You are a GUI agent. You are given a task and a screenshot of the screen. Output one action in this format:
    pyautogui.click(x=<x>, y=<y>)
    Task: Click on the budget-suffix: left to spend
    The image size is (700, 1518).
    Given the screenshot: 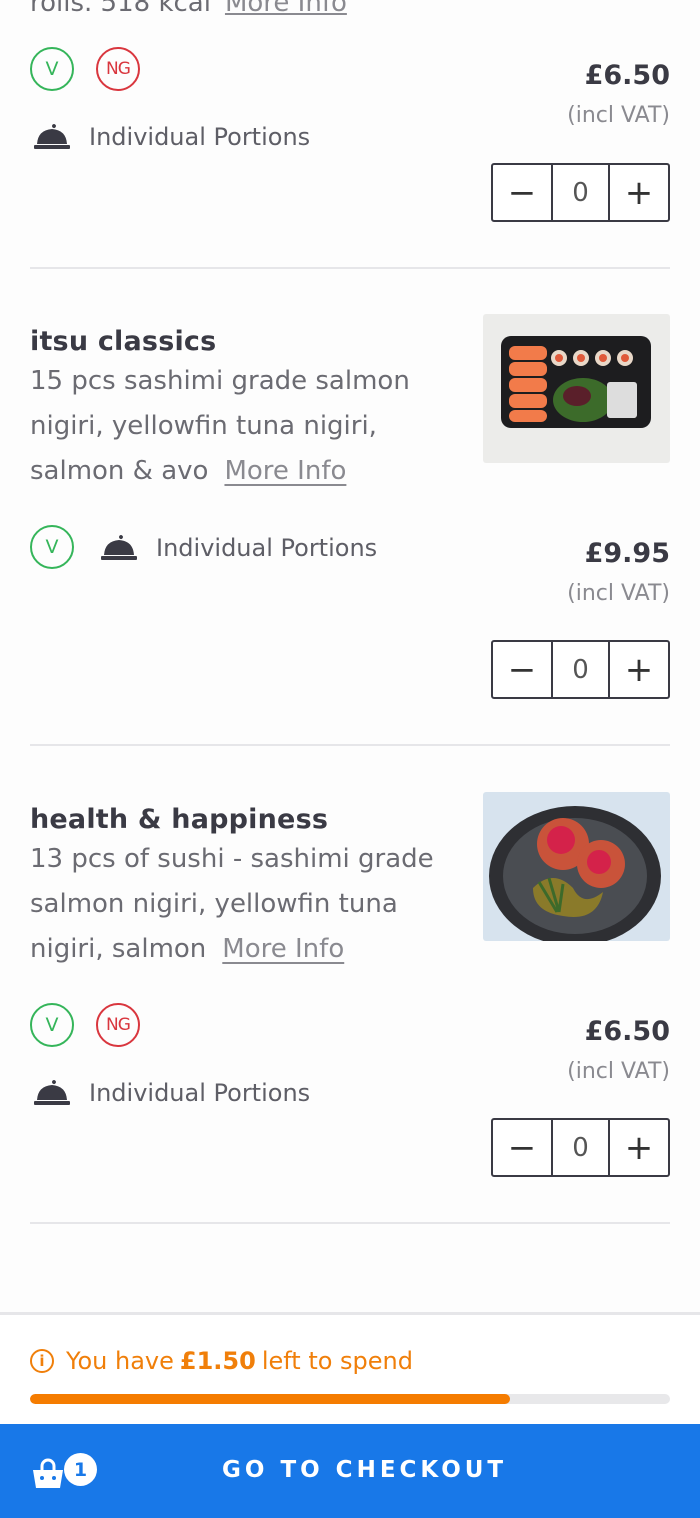 What is the action you would take?
    pyautogui.click(x=337, y=1361)
    